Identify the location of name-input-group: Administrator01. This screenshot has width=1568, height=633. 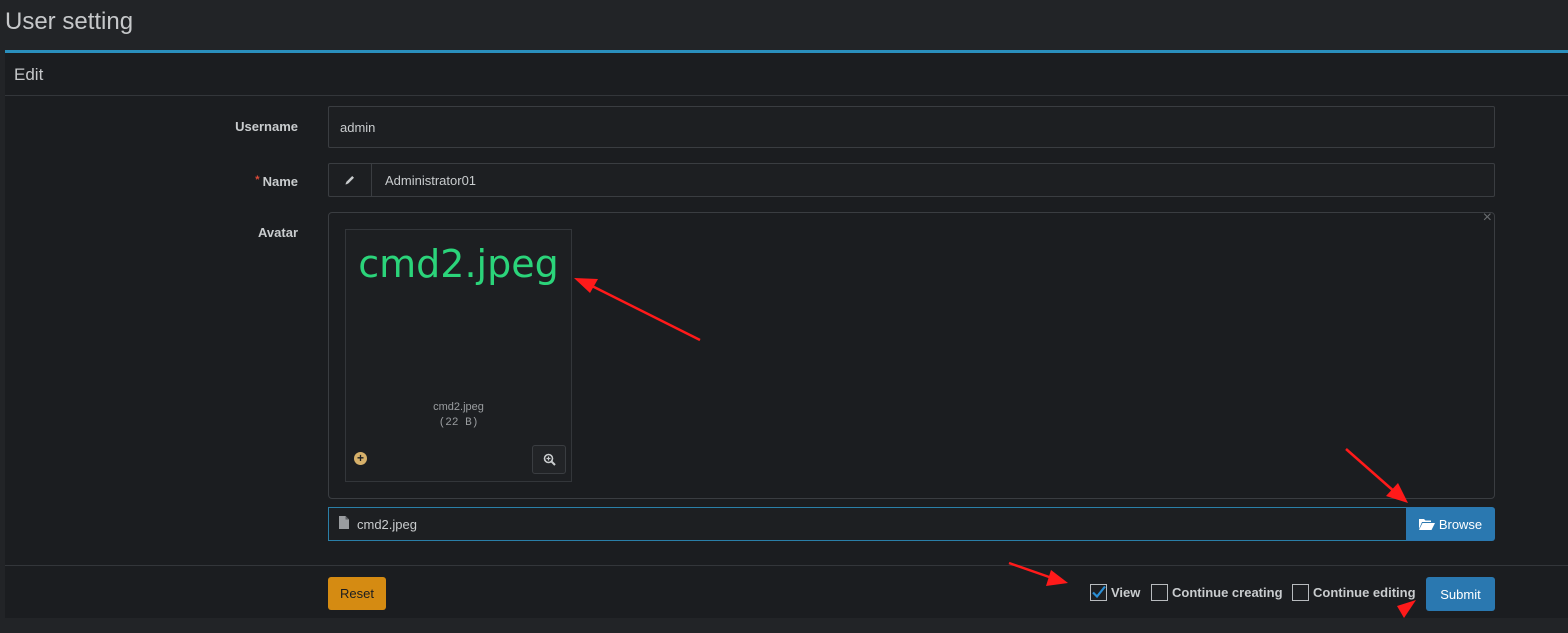
(911, 180).